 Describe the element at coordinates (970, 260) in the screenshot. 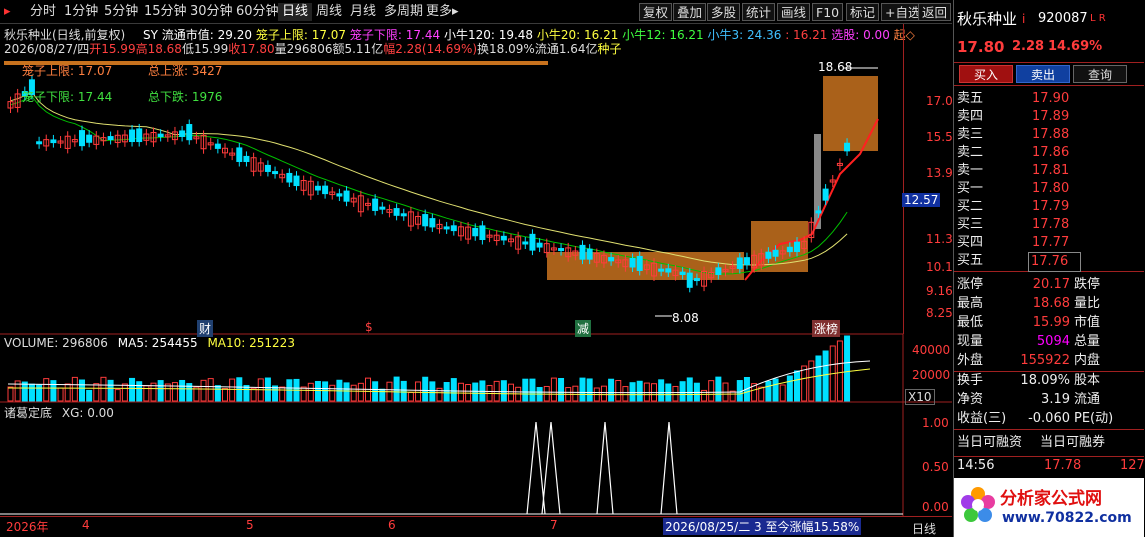

I see `buy-level-label: 买五` at that location.